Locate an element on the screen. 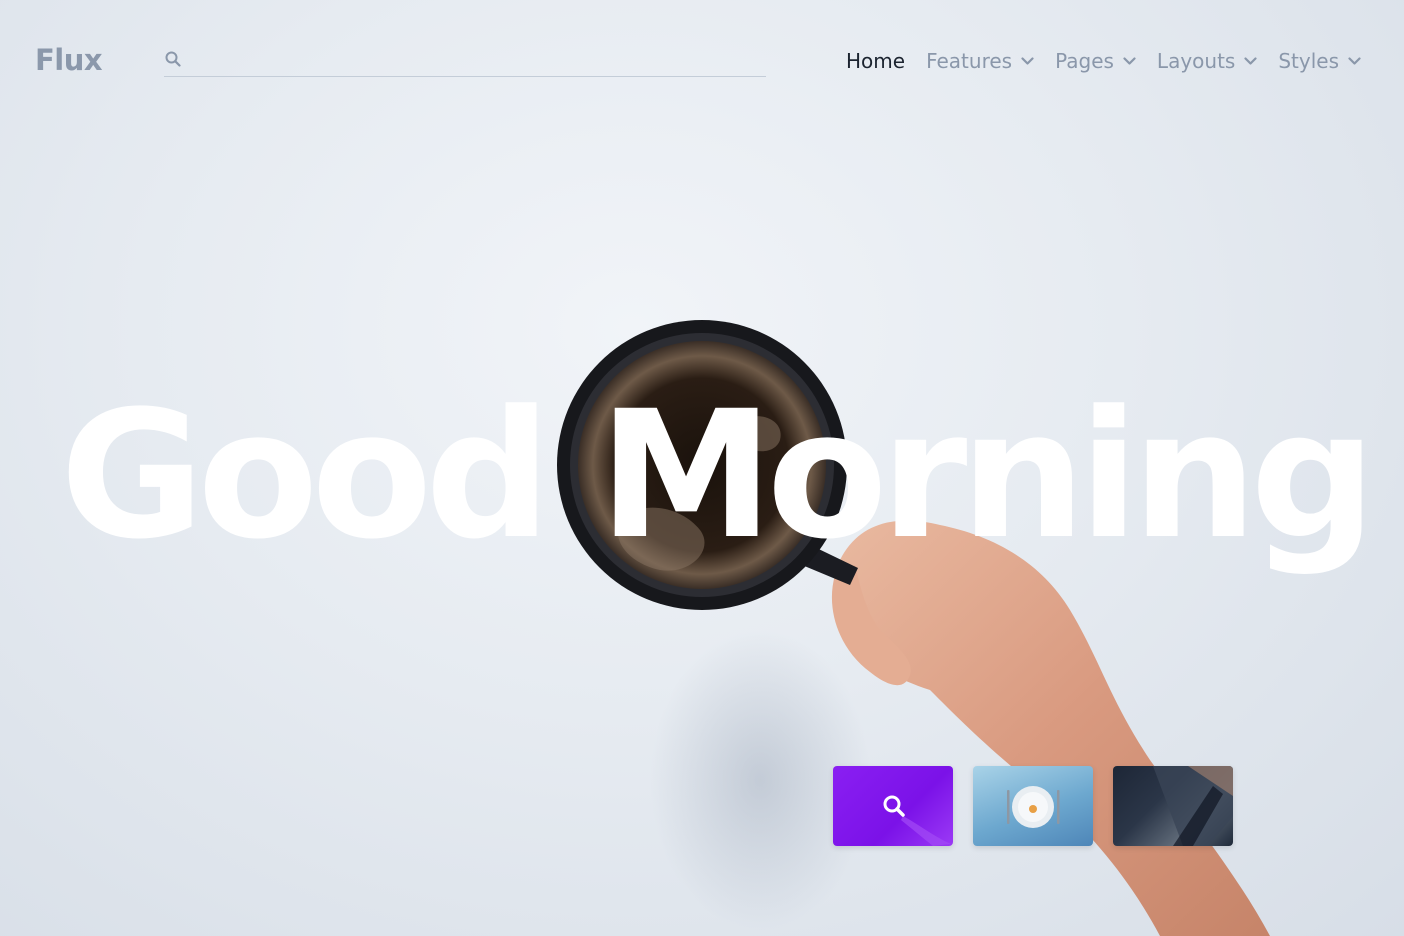 The width and height of the screenshot is (1404, 936). nav-item-label: Pages is located at coordinates (1084, 61).